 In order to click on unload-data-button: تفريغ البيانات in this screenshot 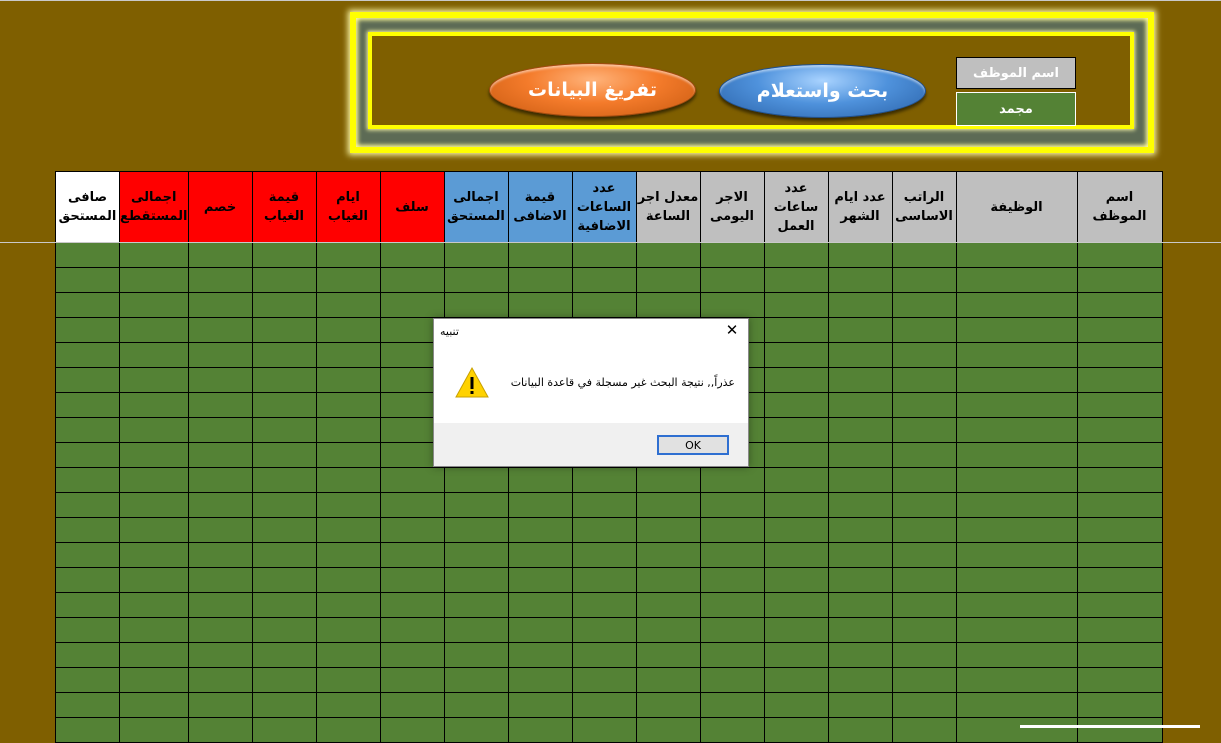, I will do `click(592, 90)`.